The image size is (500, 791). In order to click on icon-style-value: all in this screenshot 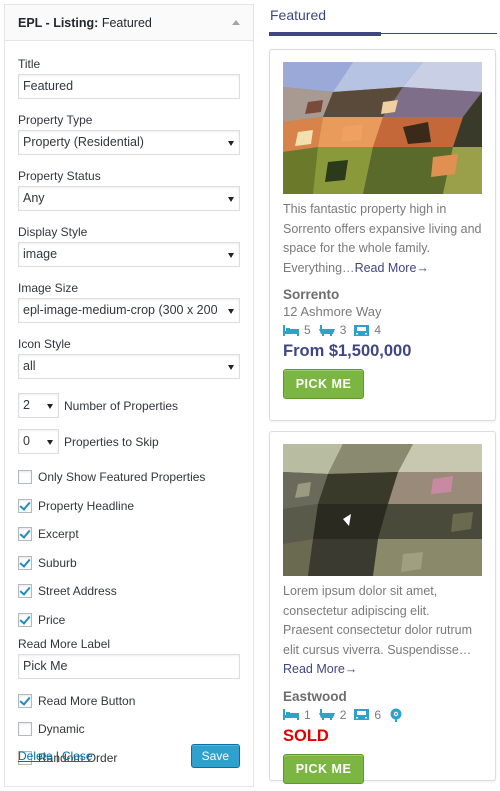, I will do `click(29, 366)`.